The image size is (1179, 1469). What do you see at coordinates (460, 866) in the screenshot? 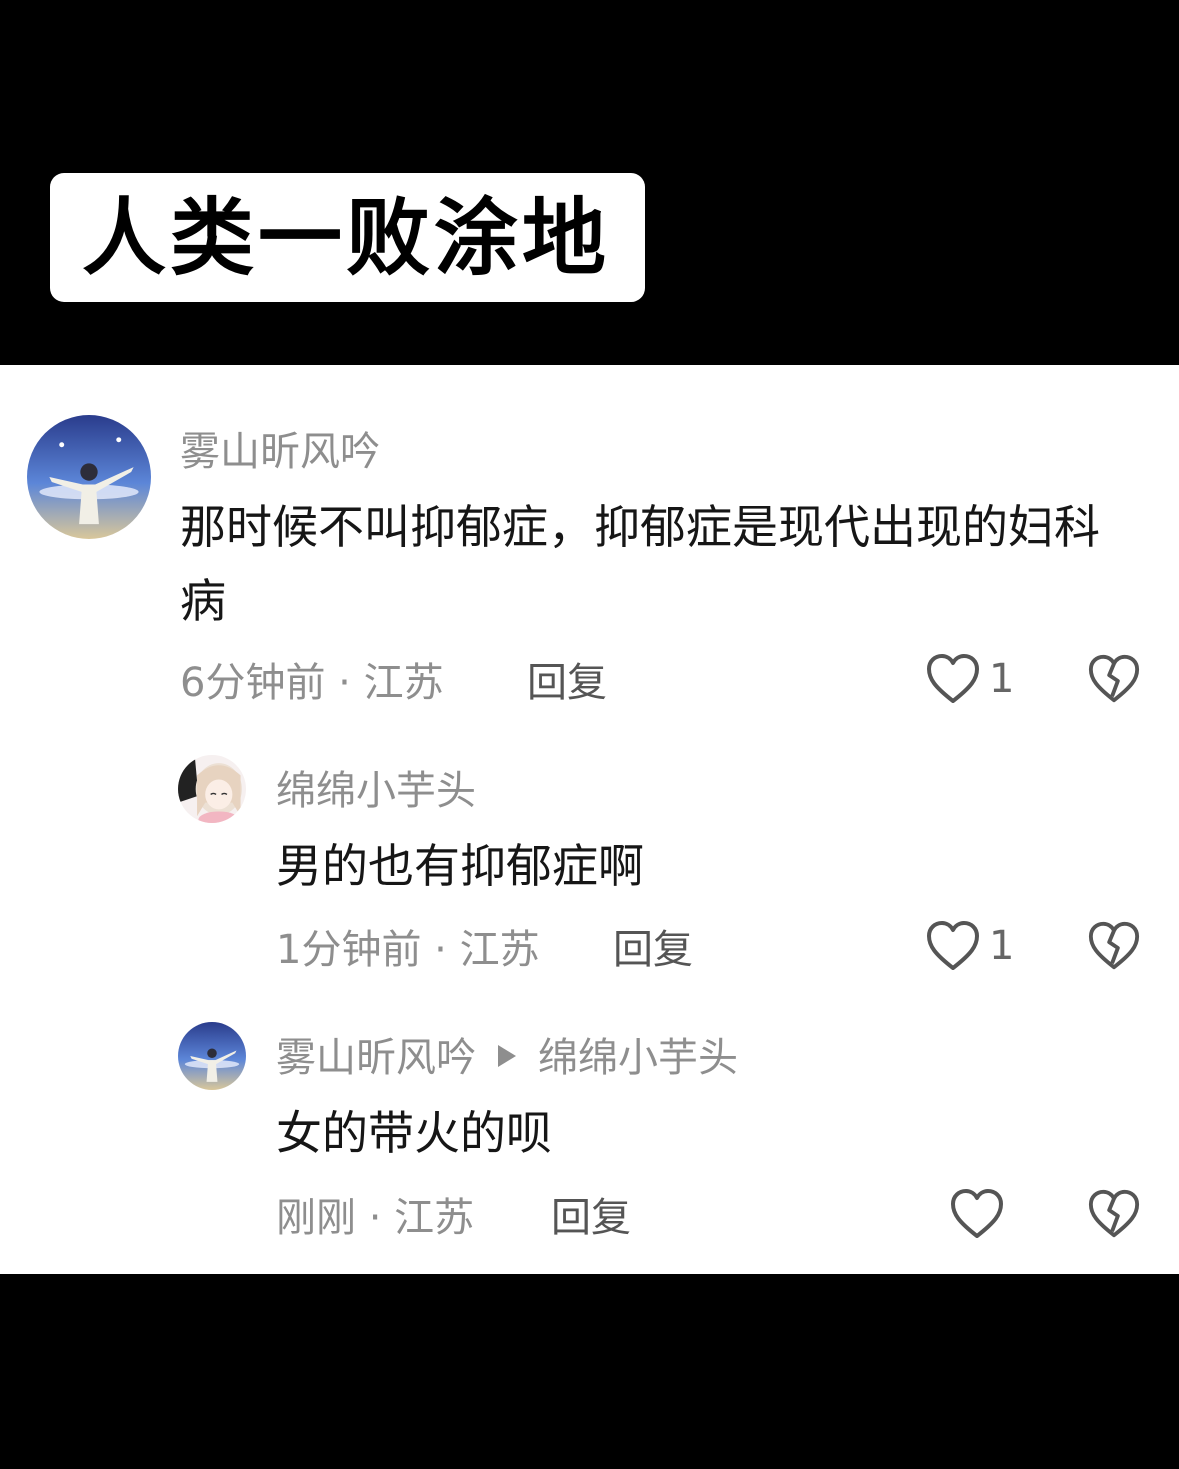
I see `reply-text: 男的也有抑郁症啊` at bounding box center [460, 866].